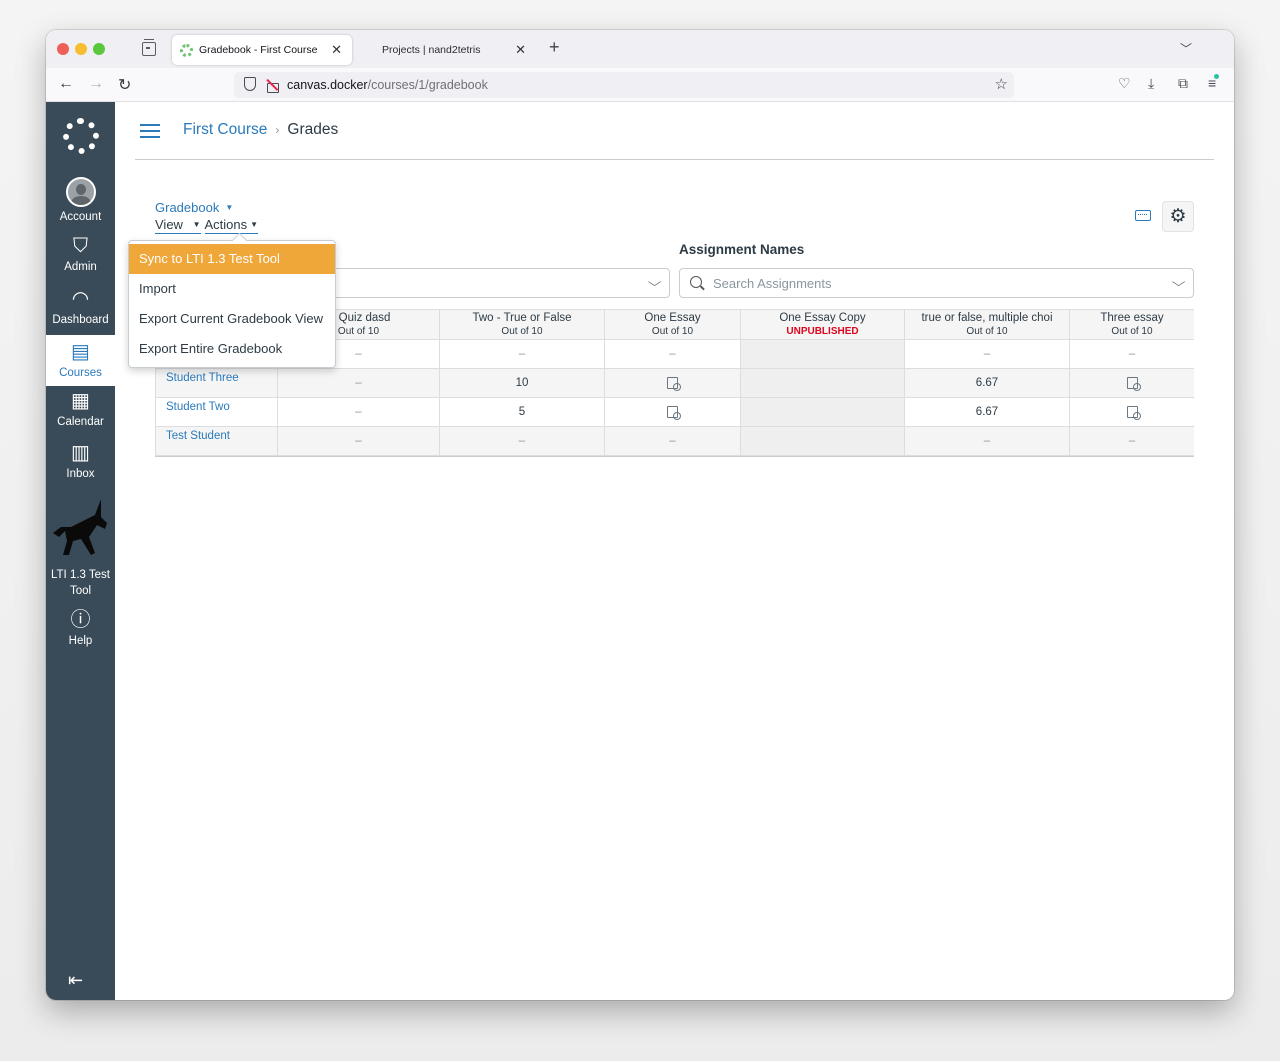 This screenshot has height=1061, width=1280. I want to click on forward-arrow-icon: →, so click(96, 84).